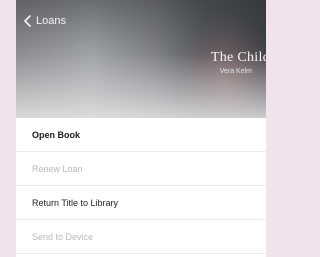  I want to click on menu-item-label: Return Title to Library, so click(75, 202).